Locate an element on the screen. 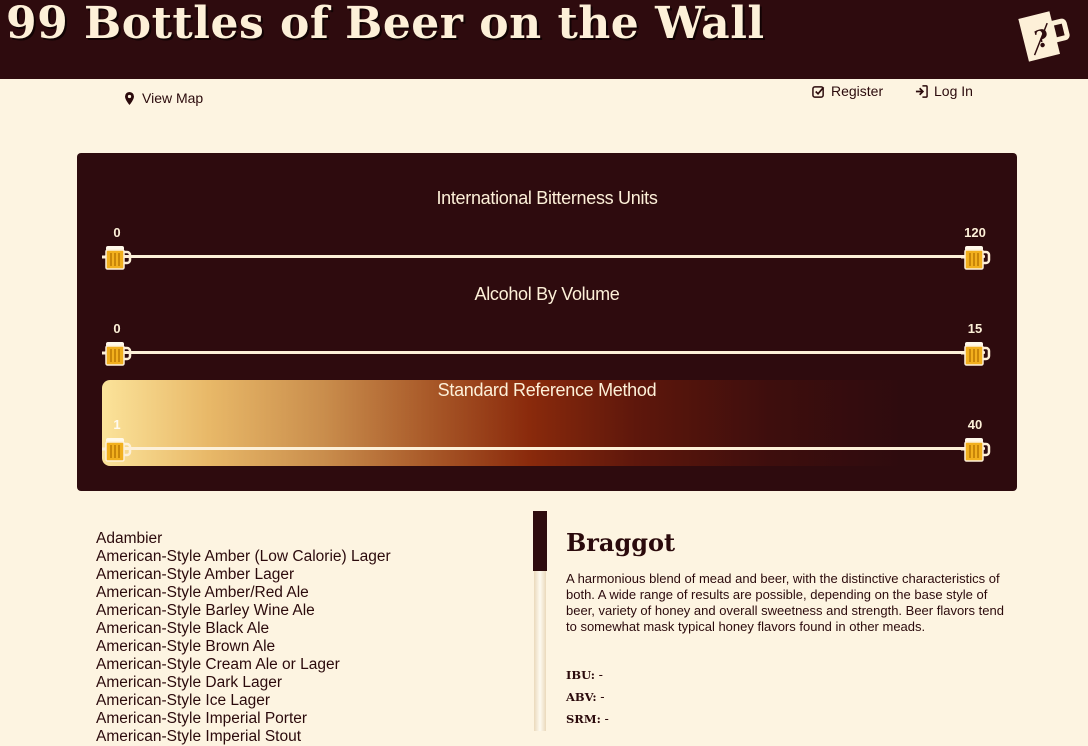 The image size is (1088, 746). list-item: American-Style Brown Ale is located at coordinates (243, 647).